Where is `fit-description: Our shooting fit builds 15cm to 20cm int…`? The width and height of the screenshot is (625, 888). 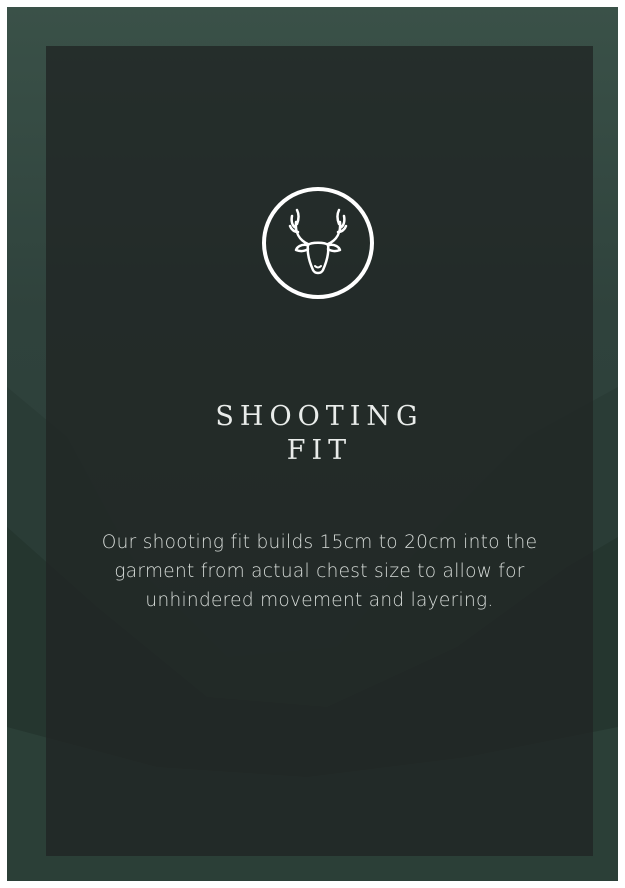 fit-description: Our shooting fit builds 15cm to 20cm int… is located at coordinates (319, 571).